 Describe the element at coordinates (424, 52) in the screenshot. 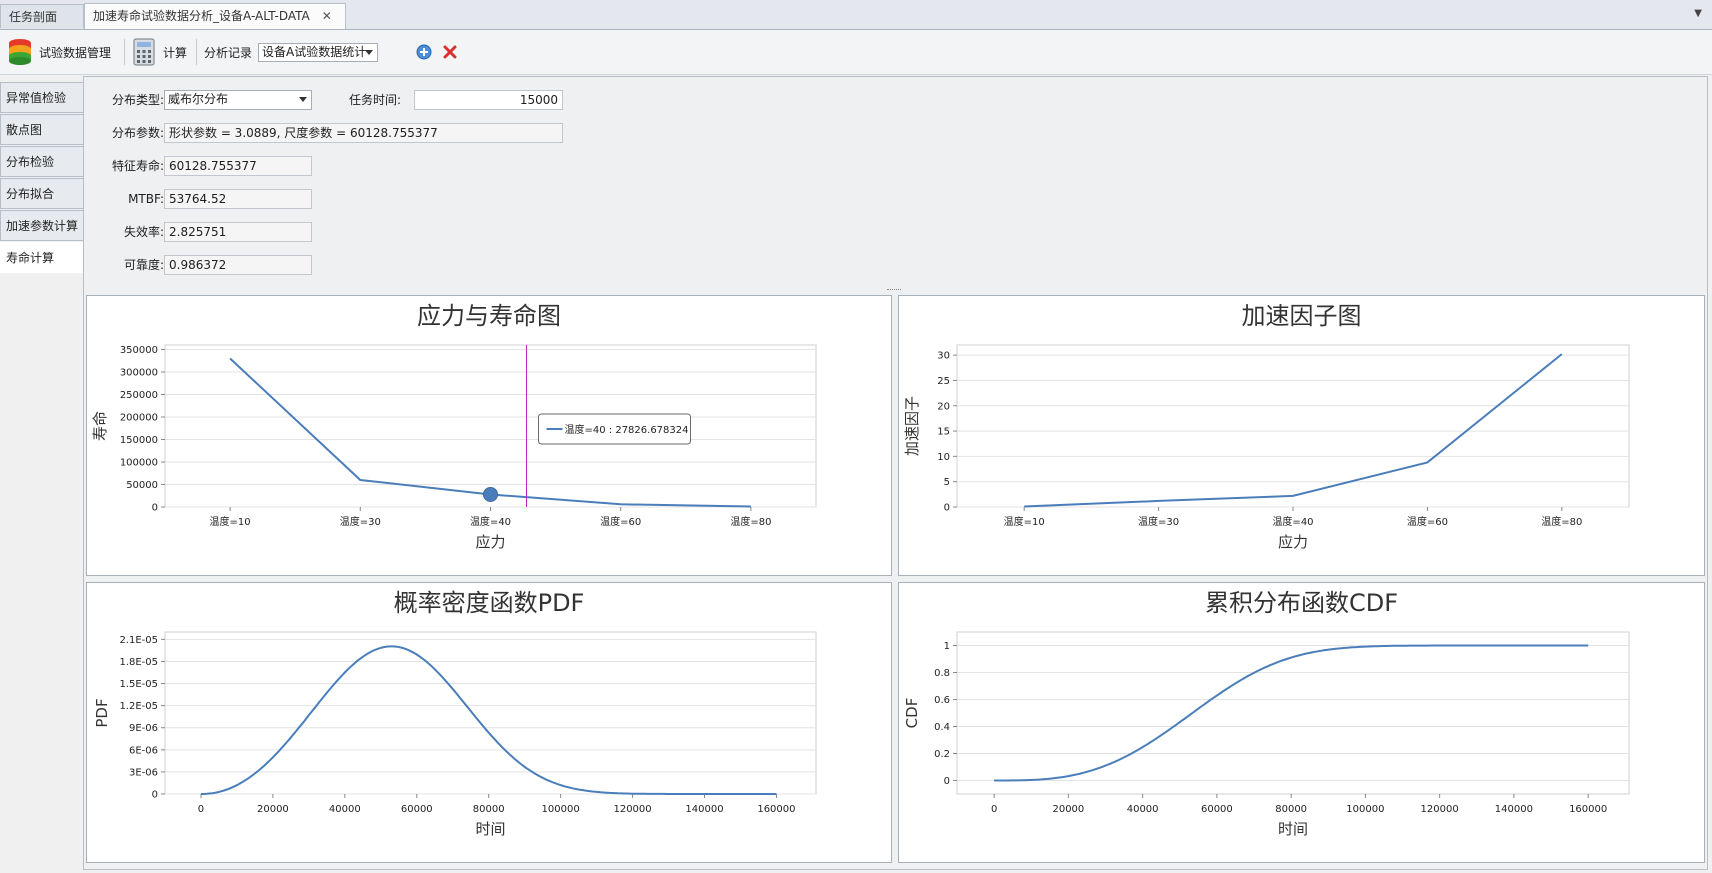

I see `add-record-button` at that location.